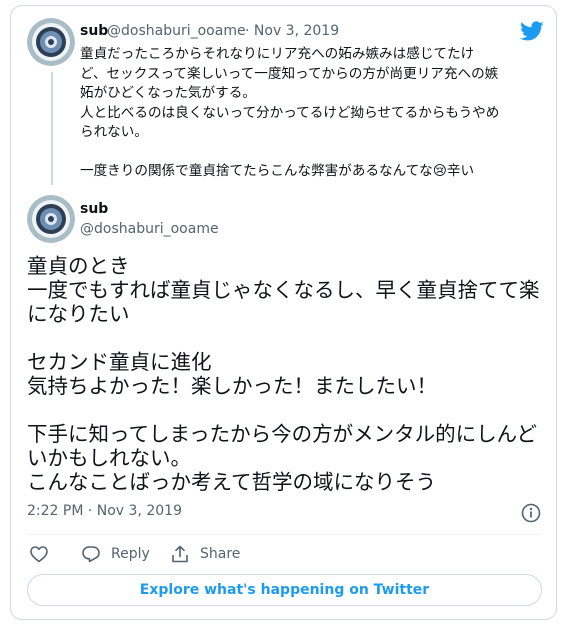 The height and width of the screenshot is (627, 569). What do you see at coordinates (532, 31) in the screenshot?
I see `twitter-bird-icon` at bounding box center [532, 31].